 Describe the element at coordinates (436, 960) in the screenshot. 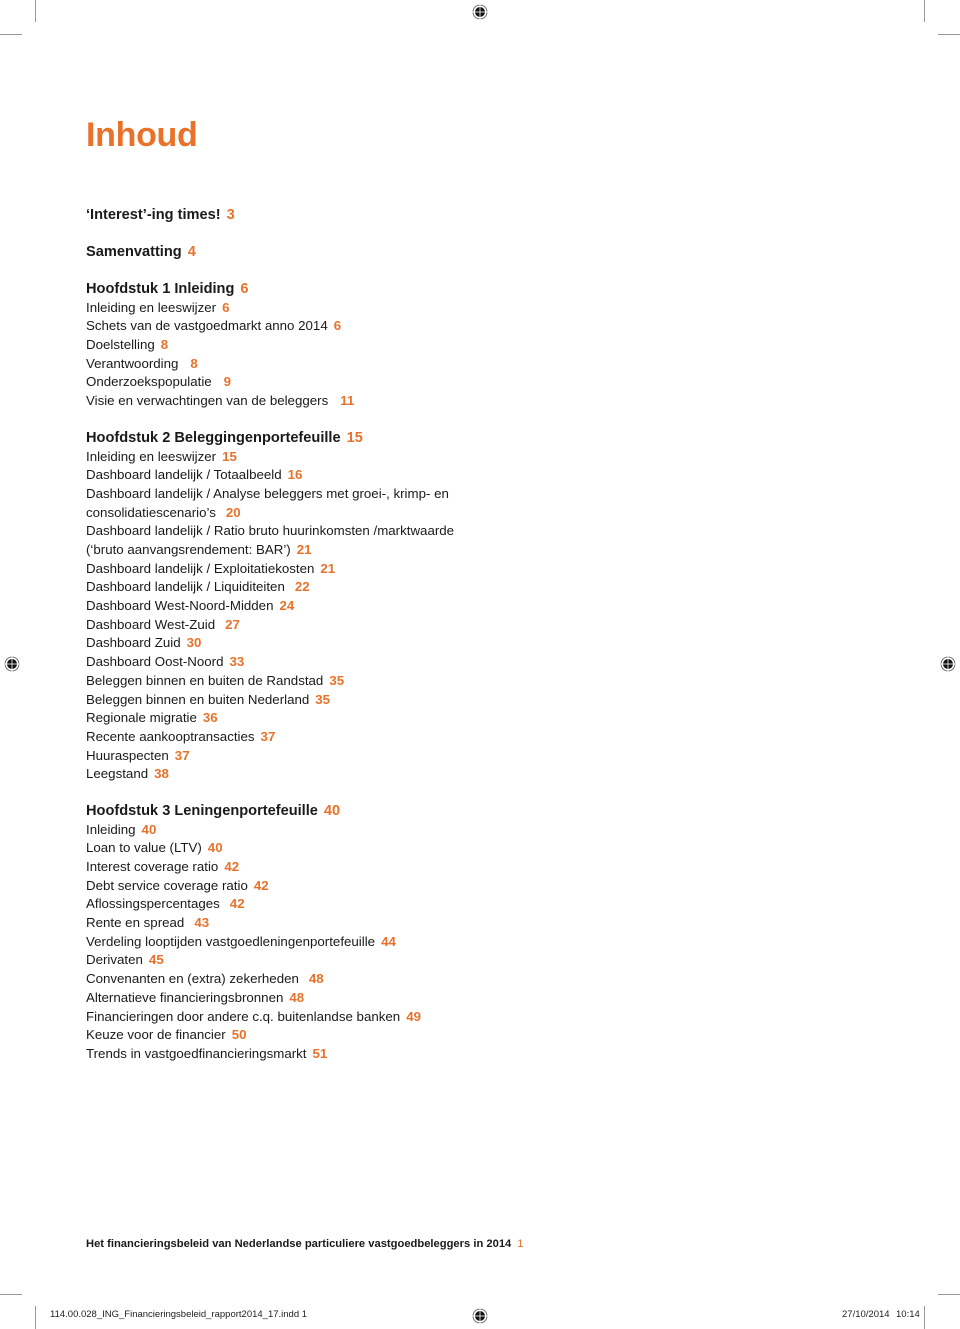

I see `toc-entry: Derivaten 45` at that location.